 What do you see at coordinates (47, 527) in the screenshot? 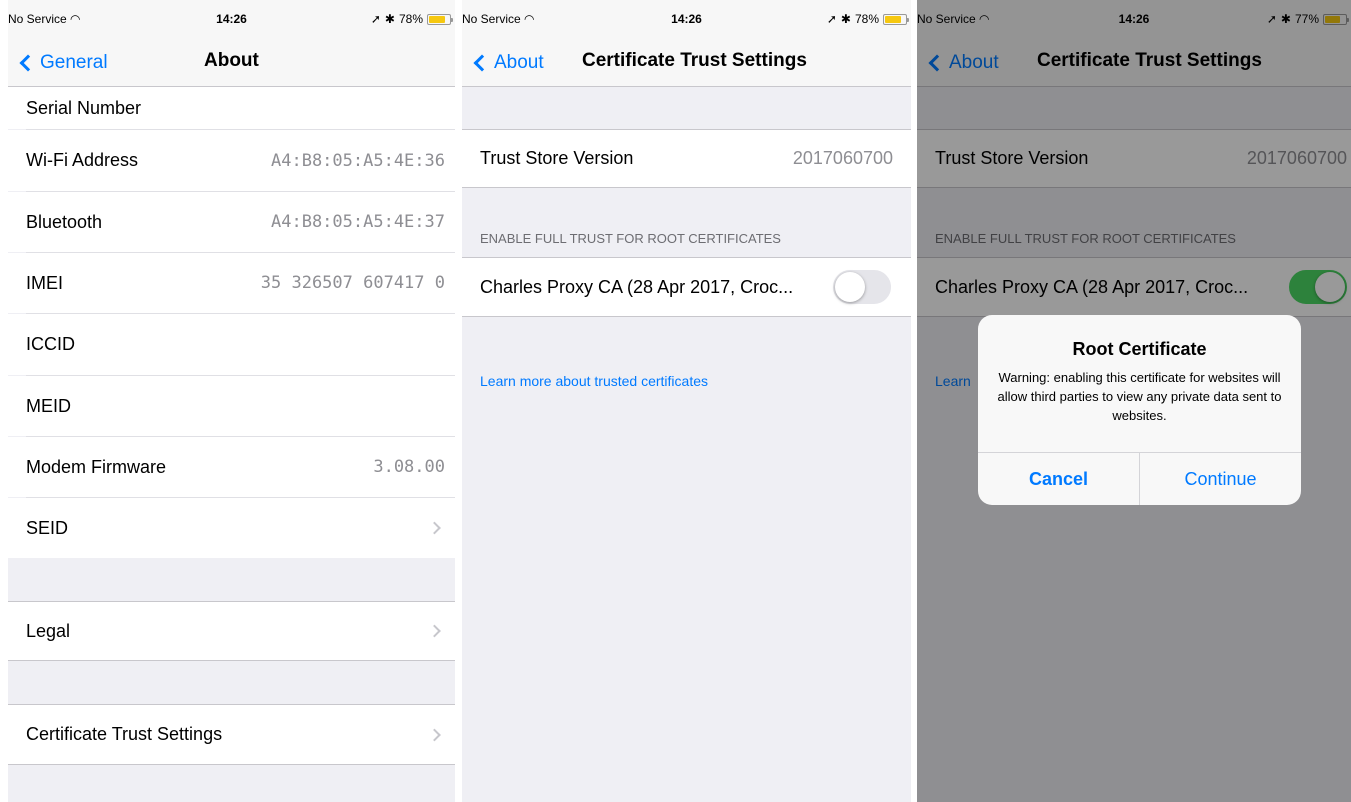
I see `row-label: SEID` at bounding box center [47, 527].